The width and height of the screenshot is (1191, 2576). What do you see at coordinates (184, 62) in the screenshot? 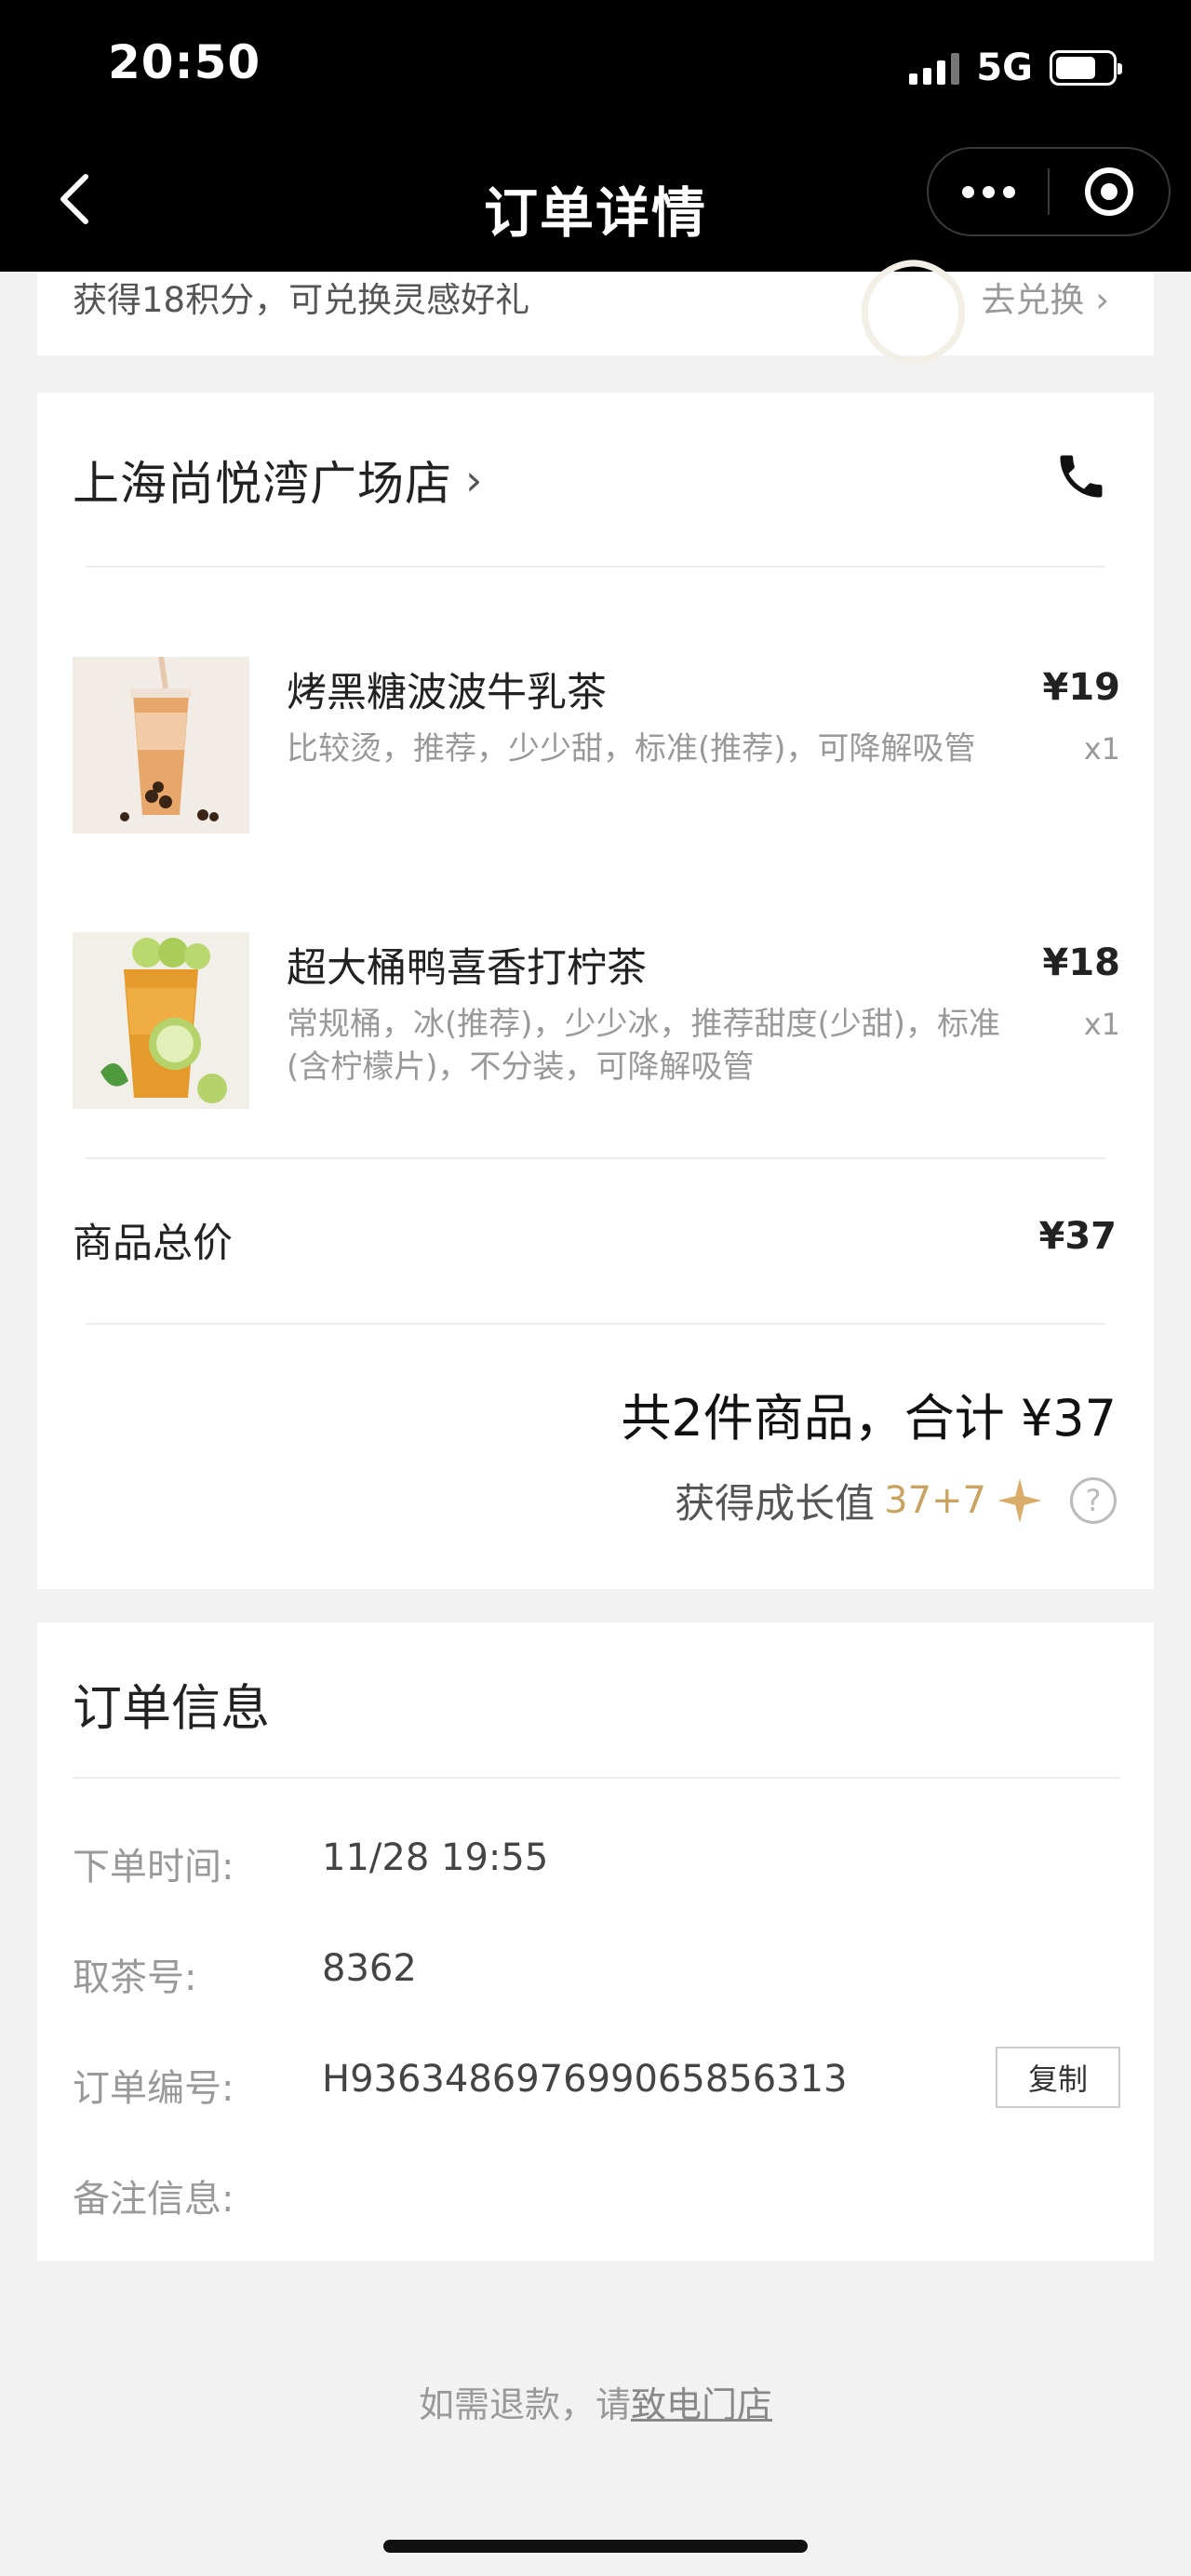
I see `status-time: 20:50` at bounding box center [184, 62].